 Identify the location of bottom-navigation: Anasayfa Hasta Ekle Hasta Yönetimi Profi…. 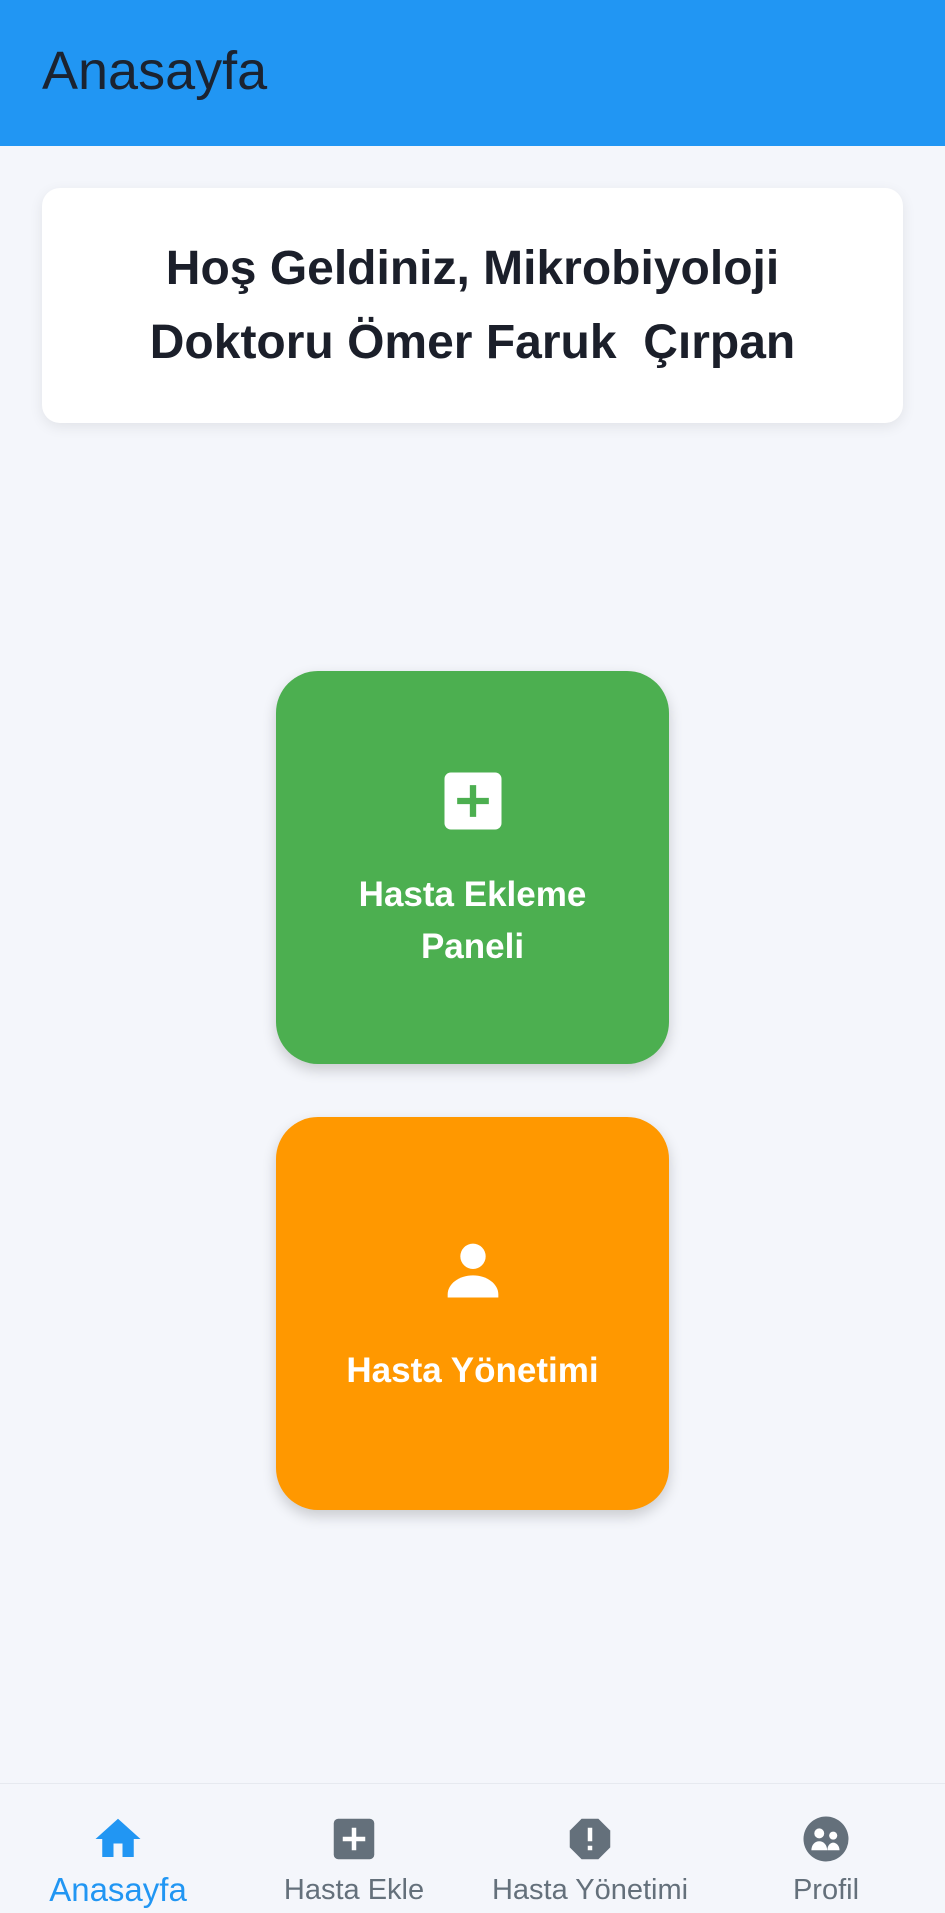
(472, 1848).